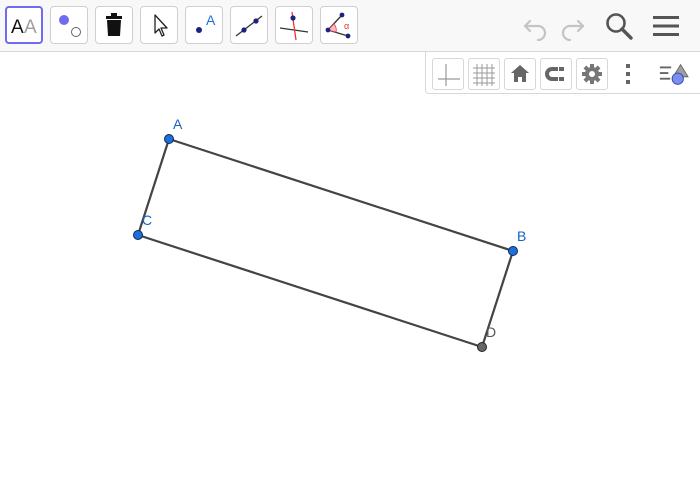 Image resolution: width=700 pixels, height=500 pixels. I want to click on segment-cd, so click(310, 291).